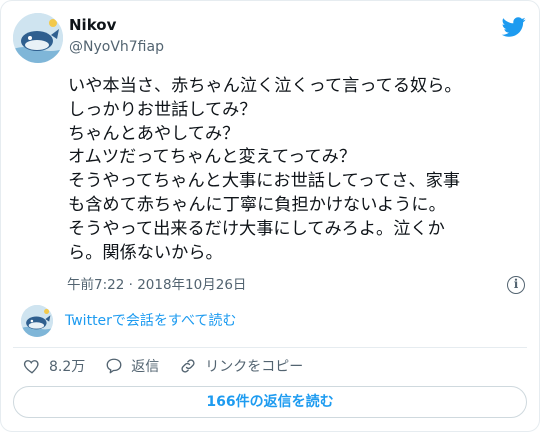 Image resolution: width=542 pixels, height=434 pixels. What do you see at coordinates (270, 347) in the screenshot?
I see `divider` at bounding box center [270, 347].